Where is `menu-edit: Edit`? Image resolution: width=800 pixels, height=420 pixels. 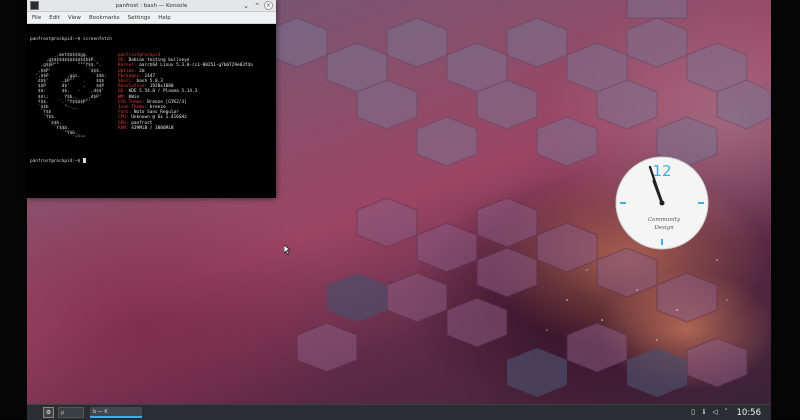
menu-edit: Edit is located at coordinates (54, 18).